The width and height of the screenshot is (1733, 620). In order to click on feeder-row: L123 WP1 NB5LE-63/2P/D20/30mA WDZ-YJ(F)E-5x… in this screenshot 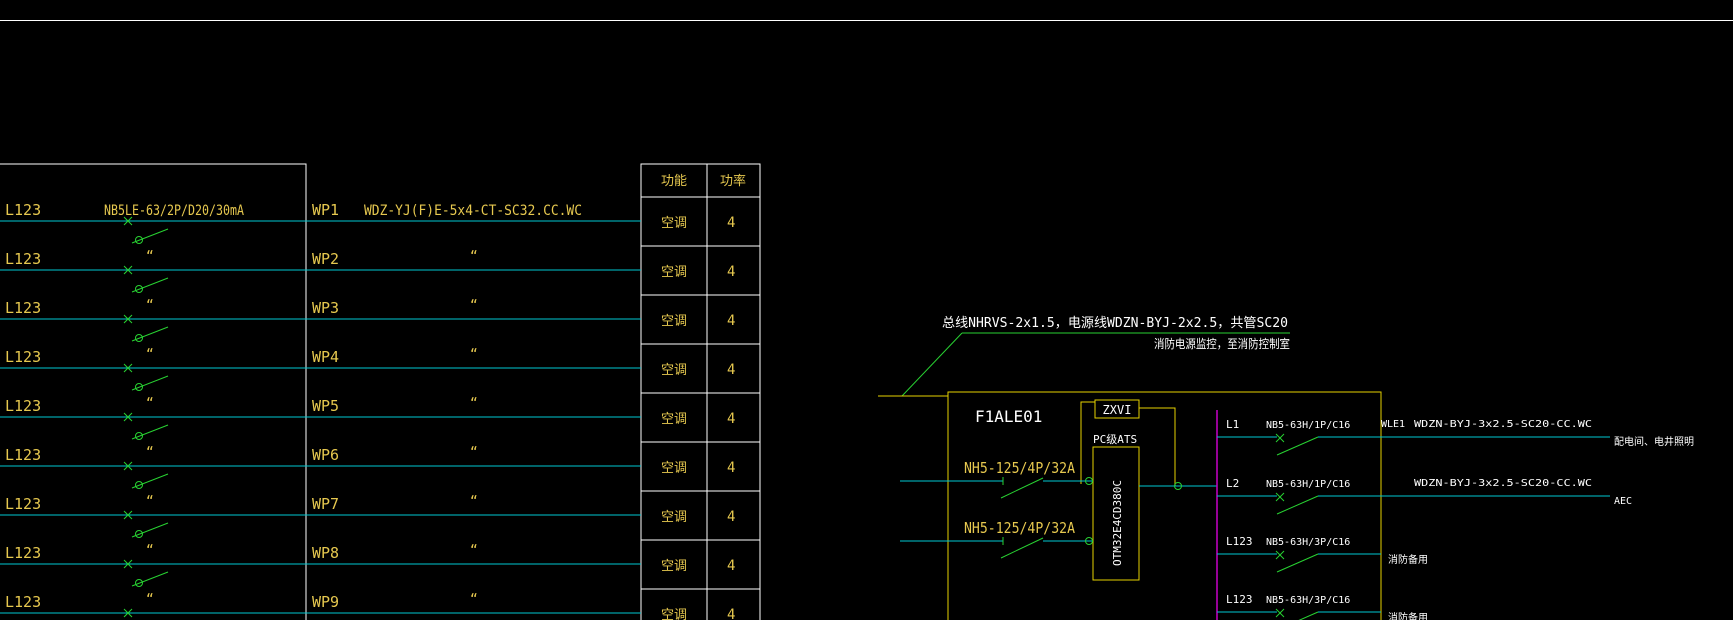, I will do `click(380, 224)`.